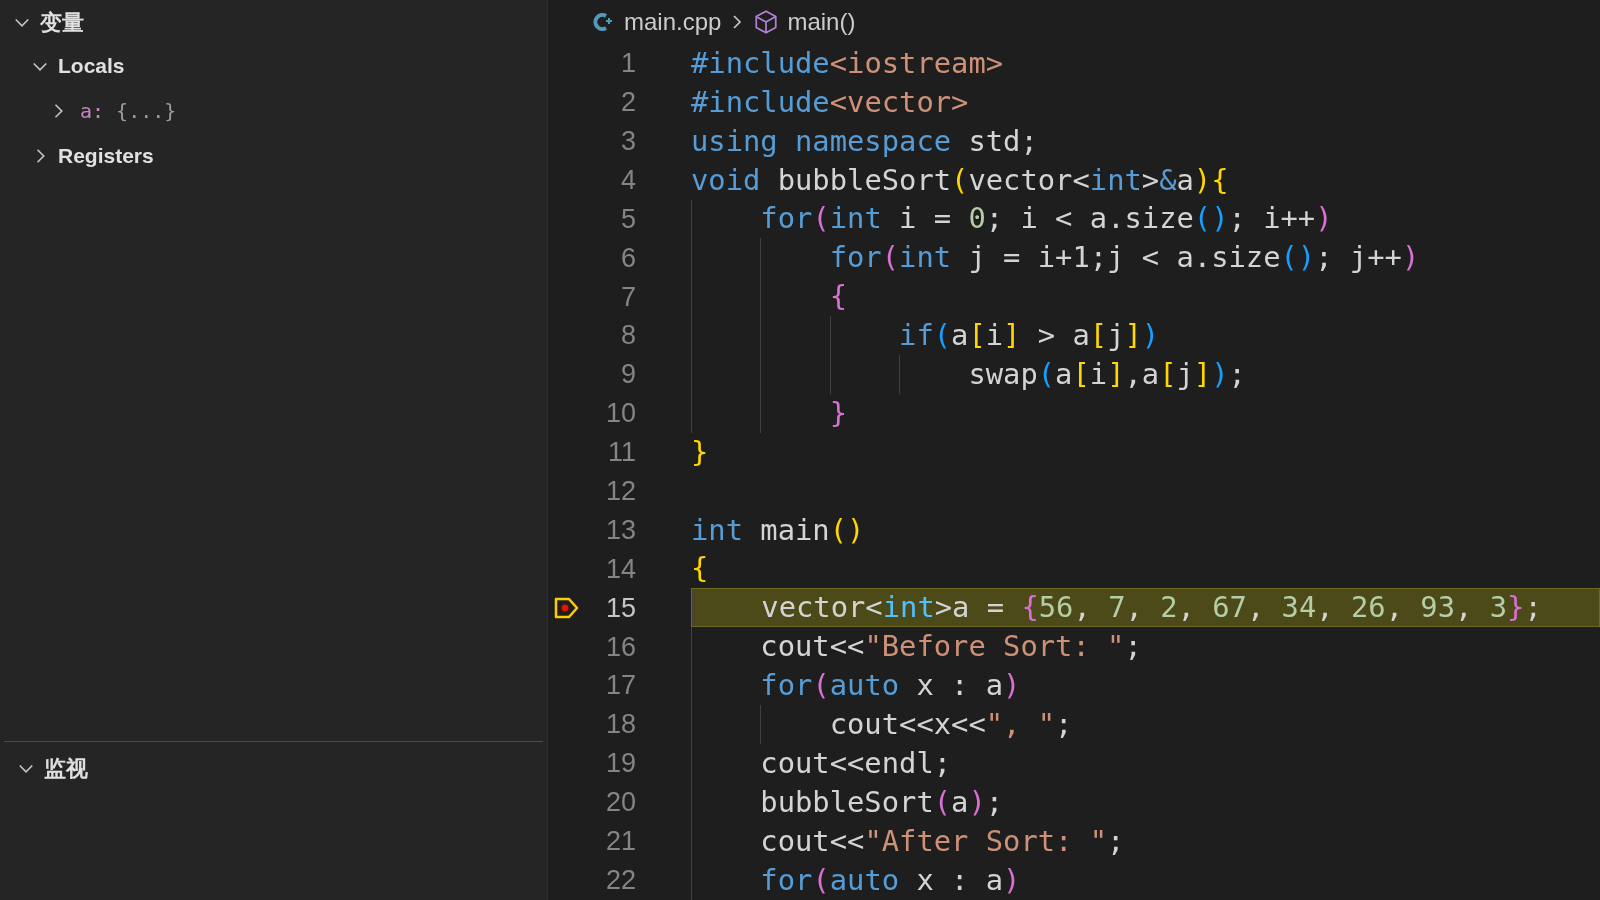 The width and height of the screenshot is (1600, 900). I want to click on line-number: 7, so click(627, 297).